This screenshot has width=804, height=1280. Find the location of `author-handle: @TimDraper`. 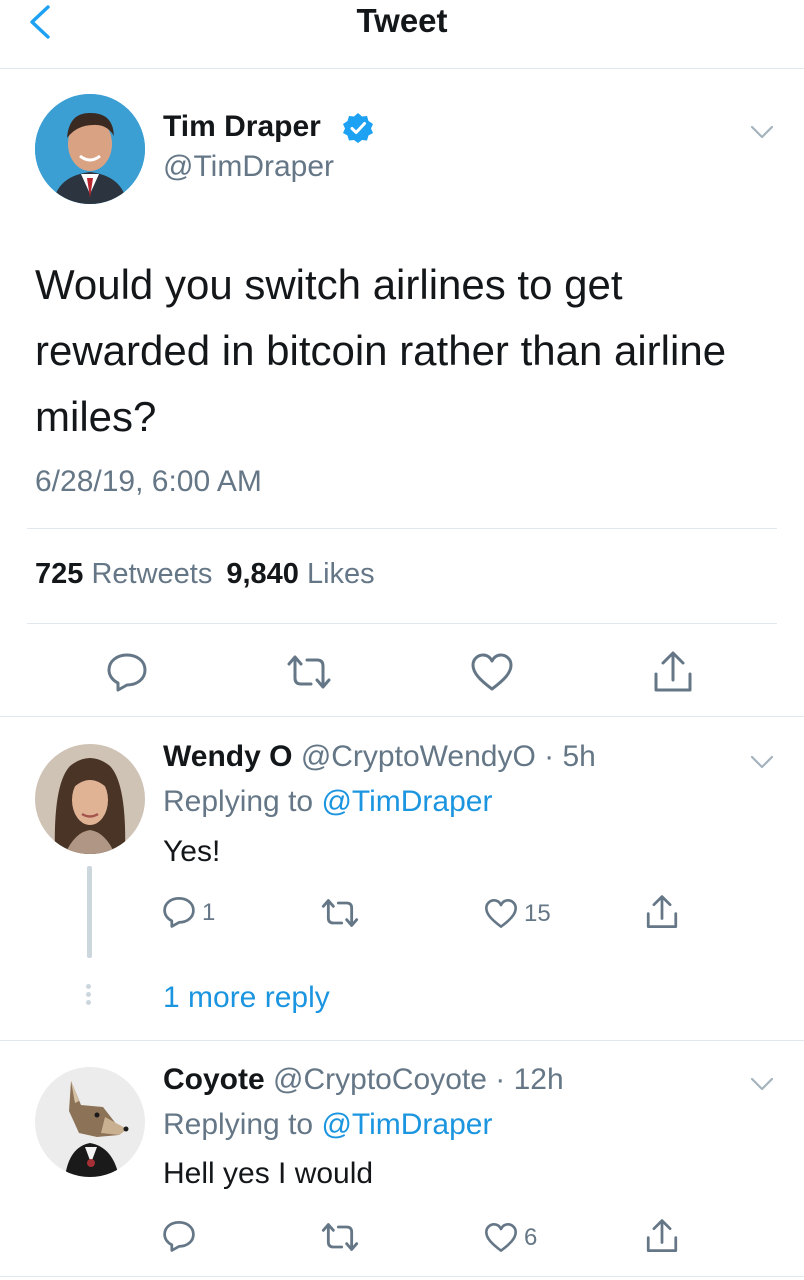

author-handle: @TimDraper is located at coordinates (248, 167).